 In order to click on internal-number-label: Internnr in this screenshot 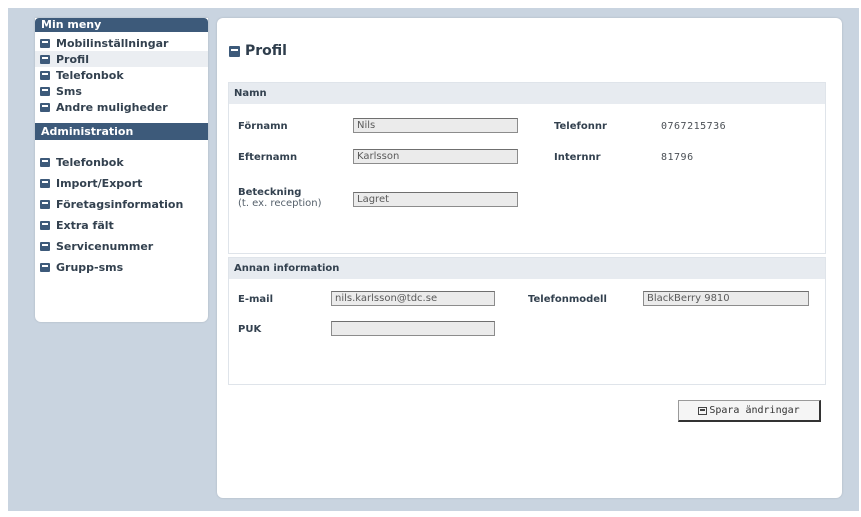, I will do `click(577, 157)`.